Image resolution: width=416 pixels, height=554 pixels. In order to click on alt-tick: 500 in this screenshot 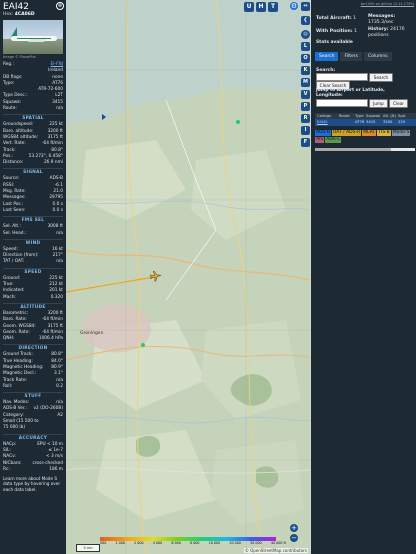, I will do `click(103, 543)`.